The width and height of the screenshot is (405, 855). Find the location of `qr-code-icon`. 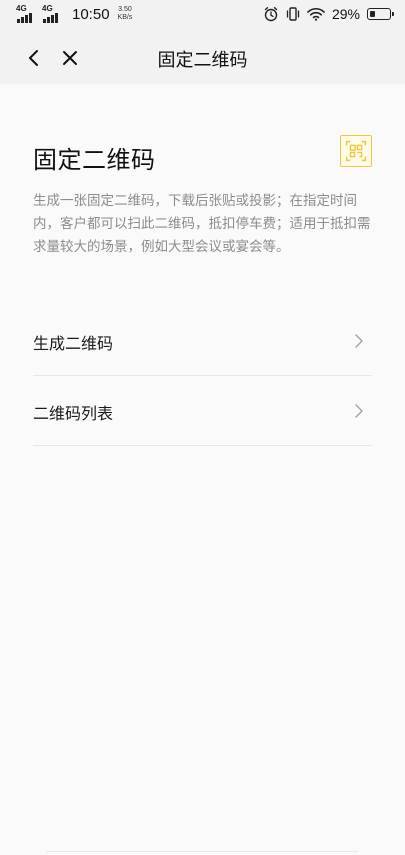

qr-code-icon is located at coordinates (356, 151).